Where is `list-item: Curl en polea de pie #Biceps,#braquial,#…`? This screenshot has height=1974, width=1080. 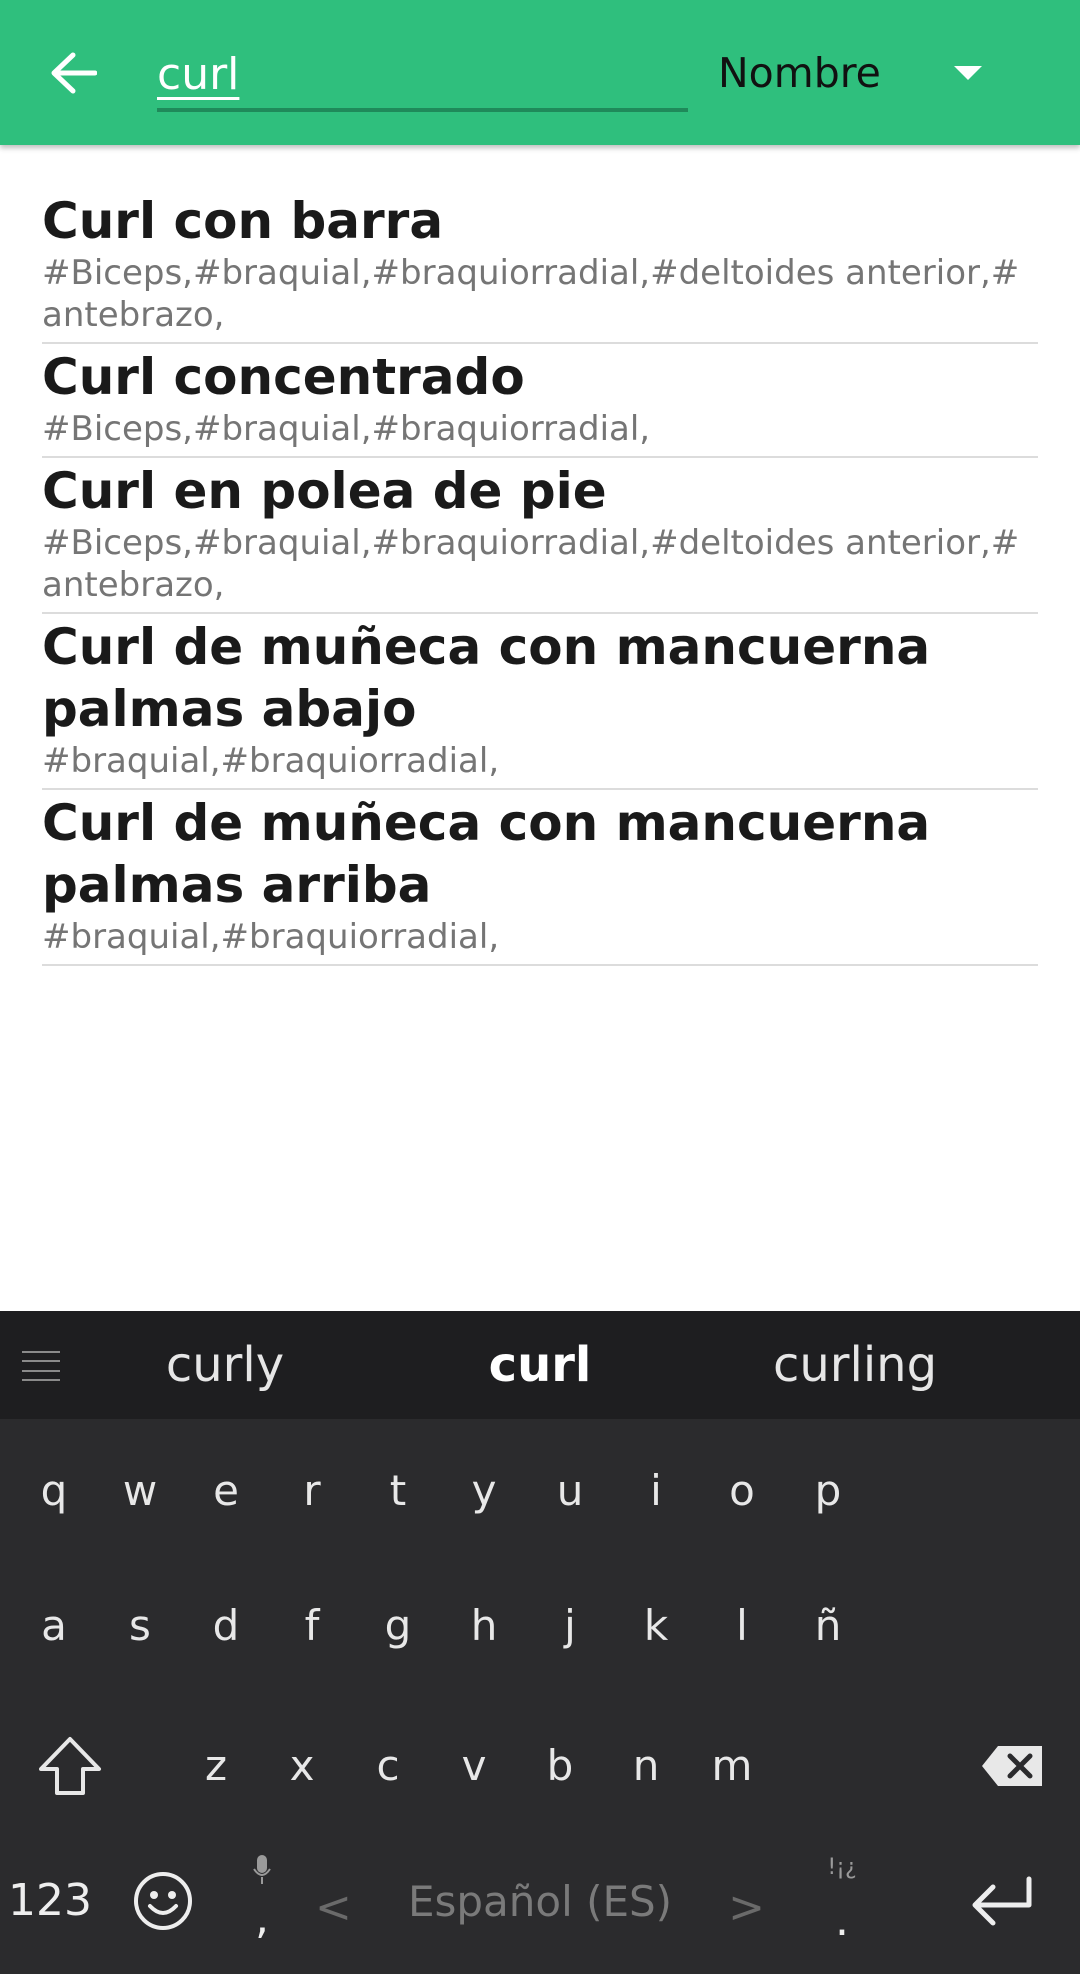
list-item: Curl en polea de pie #Biceps,#braquial,#… is located at coordinates (540, 537).